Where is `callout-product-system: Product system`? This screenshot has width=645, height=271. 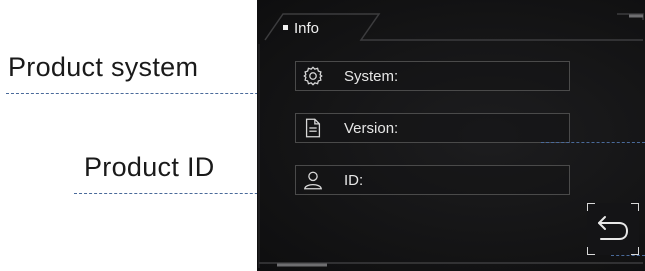
callout-product-system: Product system is located at coordinates (103, 67).